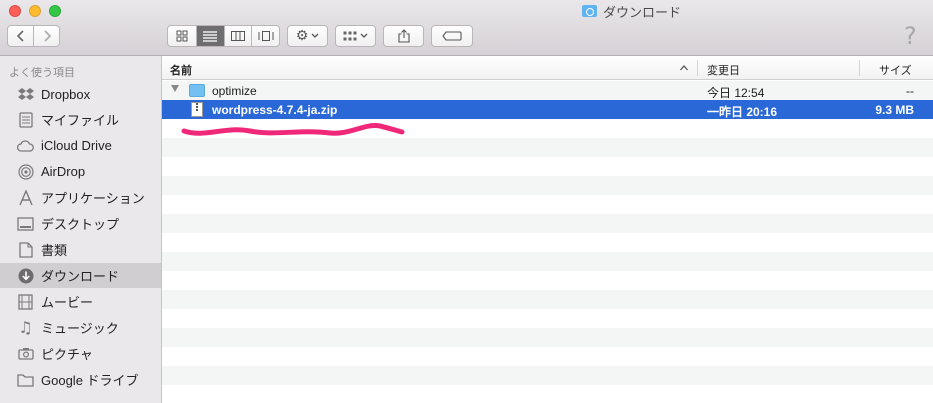  I want to click on sidebar-item-label: ミュージック, so click(80, 328).